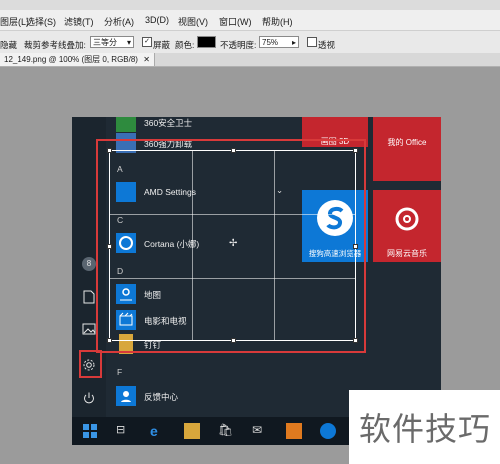 Image resolution: width=500 pixels, height=464 pixels. What do you see at coordinates (192, 431) in the screenshot?
I see `file-explorer-icon` at bounding box center [192, 431].